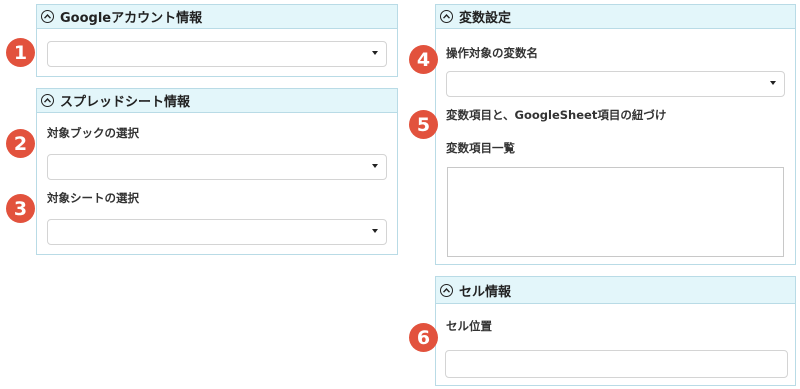  I want to click on target-variable-label: 操作対象の変数名, so click(492, 53).